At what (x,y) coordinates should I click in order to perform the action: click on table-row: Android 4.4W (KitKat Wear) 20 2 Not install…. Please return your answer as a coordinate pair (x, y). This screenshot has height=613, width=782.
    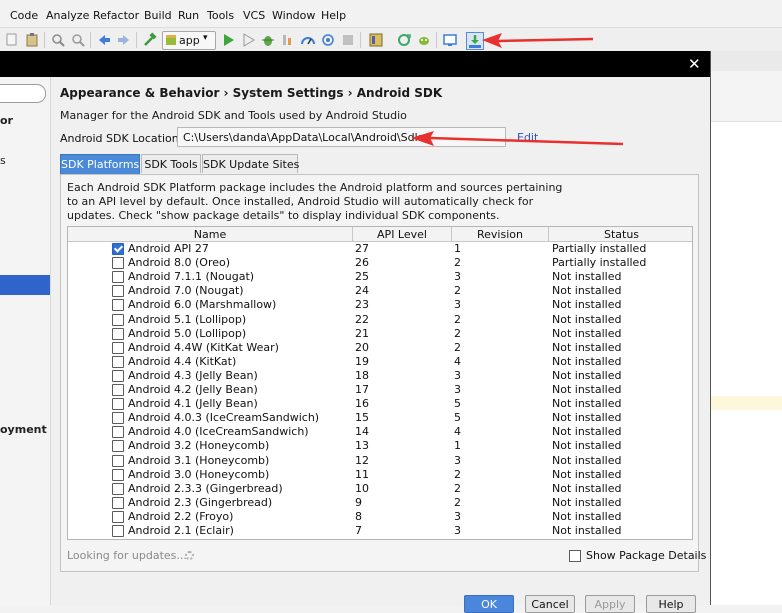
    Looking at the image, I should click on (380, 348).